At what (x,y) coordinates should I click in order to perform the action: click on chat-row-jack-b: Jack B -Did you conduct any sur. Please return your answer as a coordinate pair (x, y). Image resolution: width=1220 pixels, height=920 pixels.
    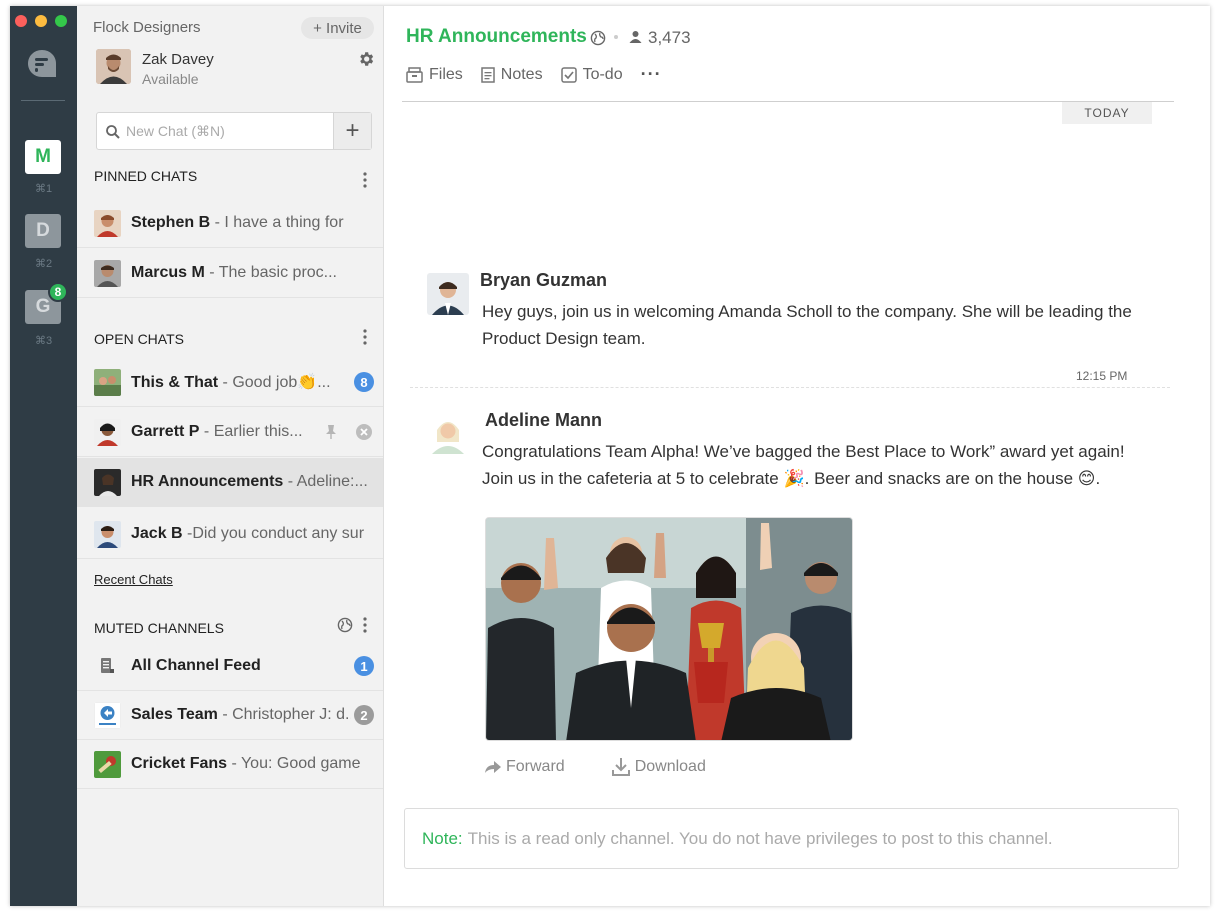
    Looking at the image, I should click on (230, 534).